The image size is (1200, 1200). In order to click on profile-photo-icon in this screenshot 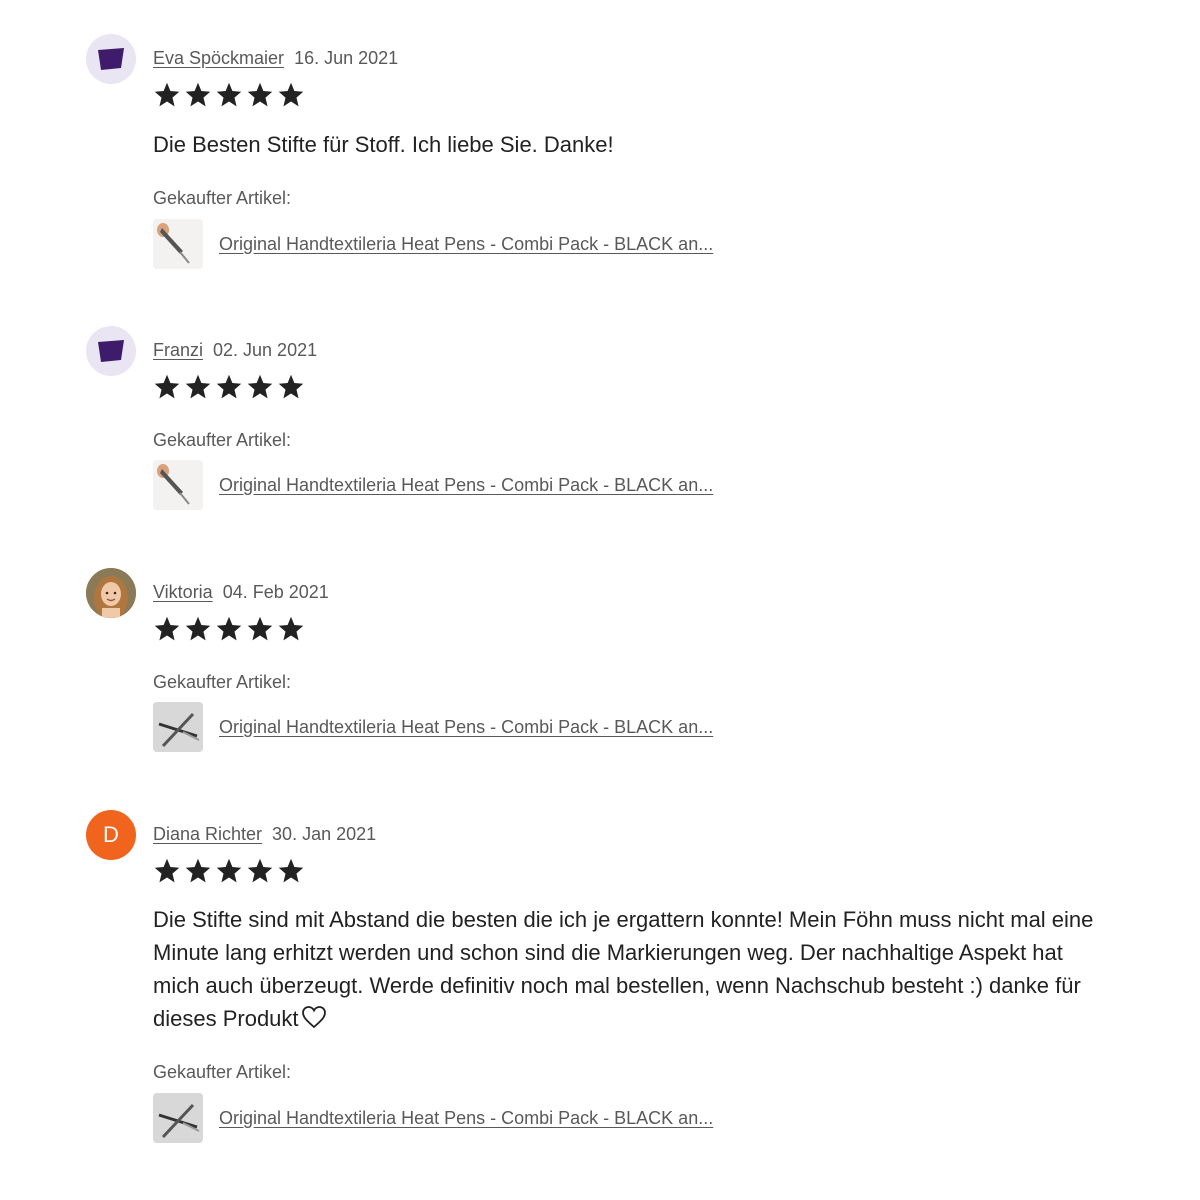, I will do `click(111, 593)`.